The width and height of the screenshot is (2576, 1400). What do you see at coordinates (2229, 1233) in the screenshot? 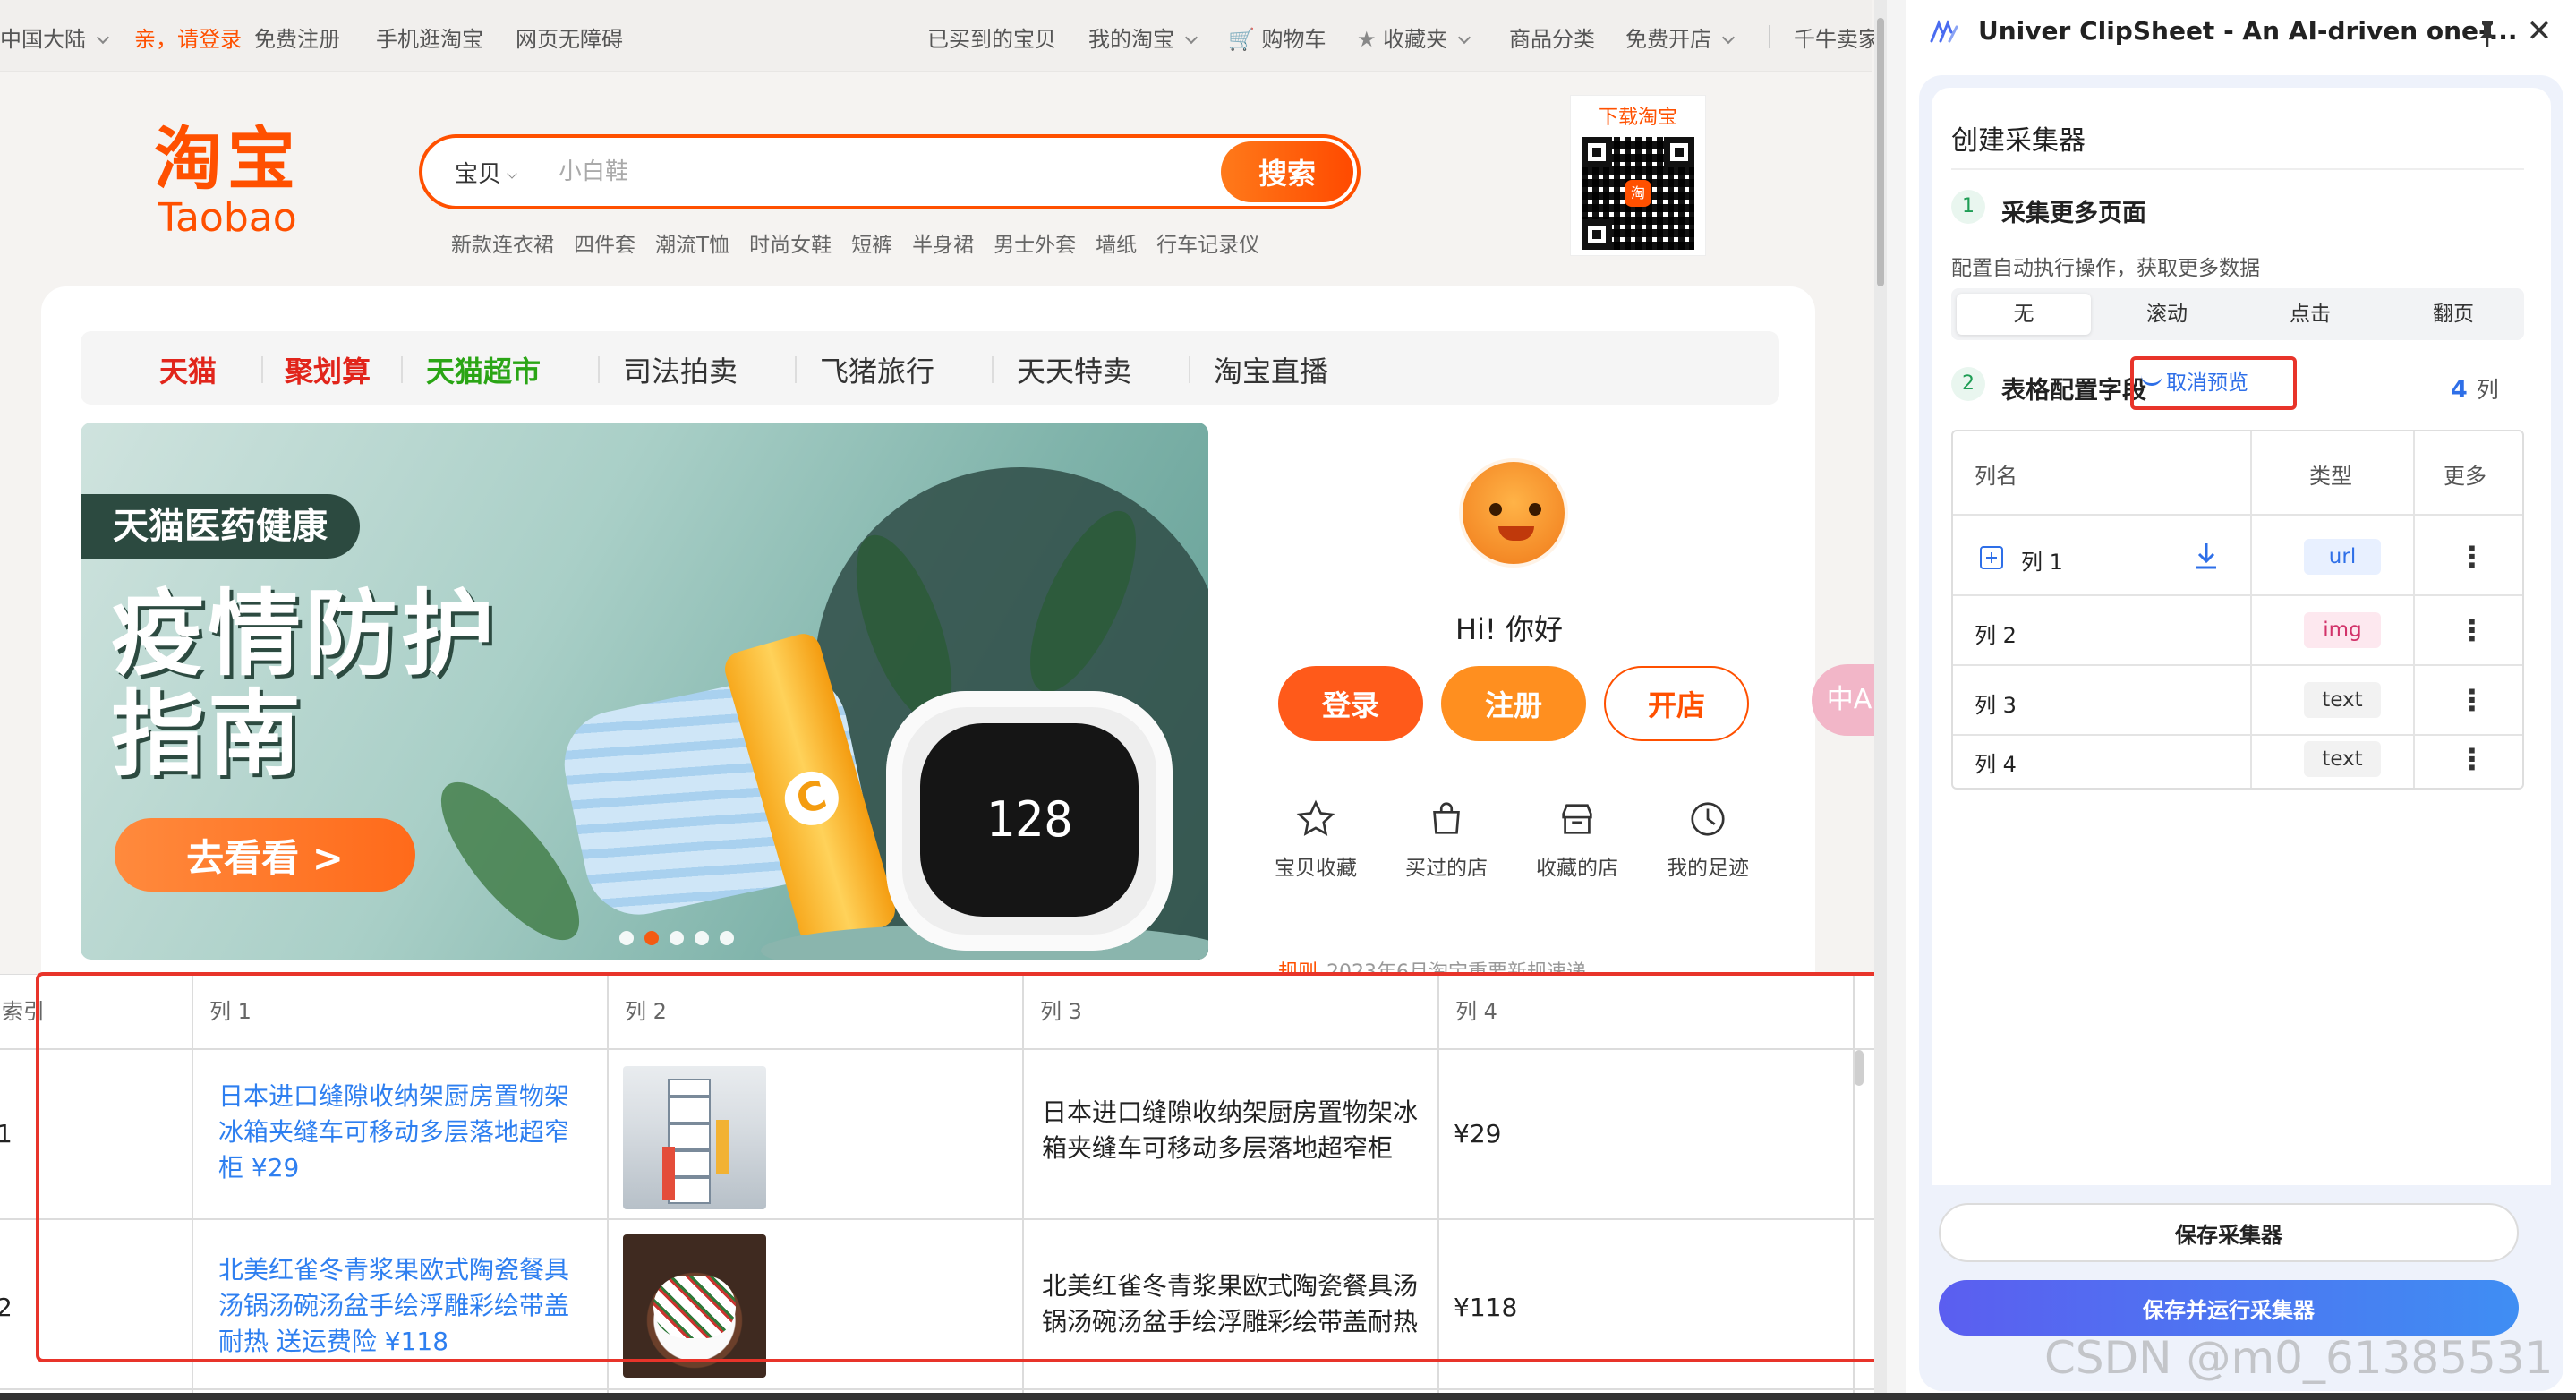
I see `save-collector-button: 保存采集器` at bounding box center [2229, 1233].